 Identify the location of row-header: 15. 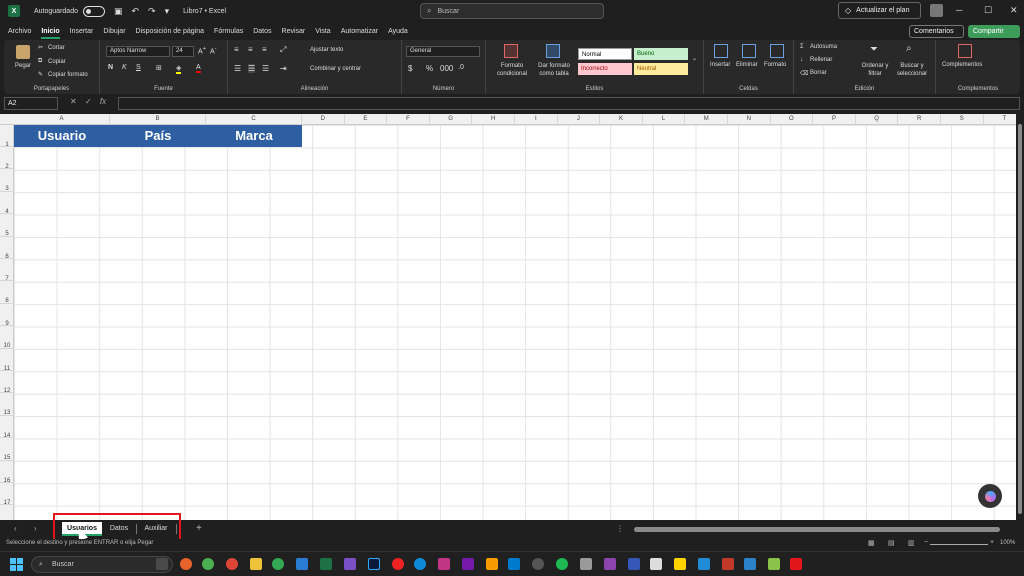
(7, 449).